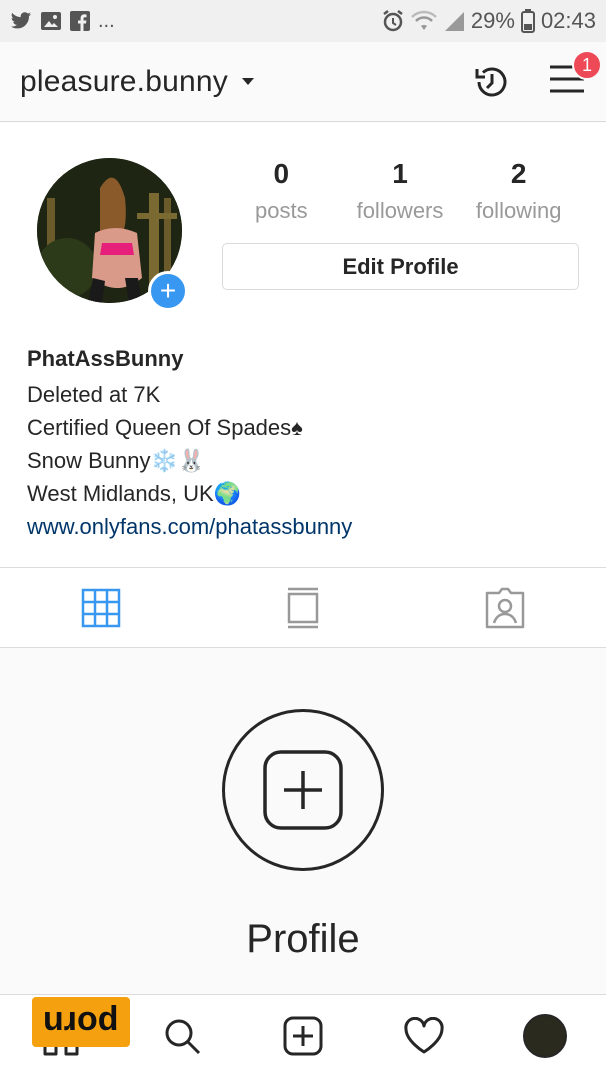 This screenshot has height=1077, width=606. Describe the element at coordinates (134, 493) in the screenshot. I see `bio-line: West Midlands, UK🌍` at that location.